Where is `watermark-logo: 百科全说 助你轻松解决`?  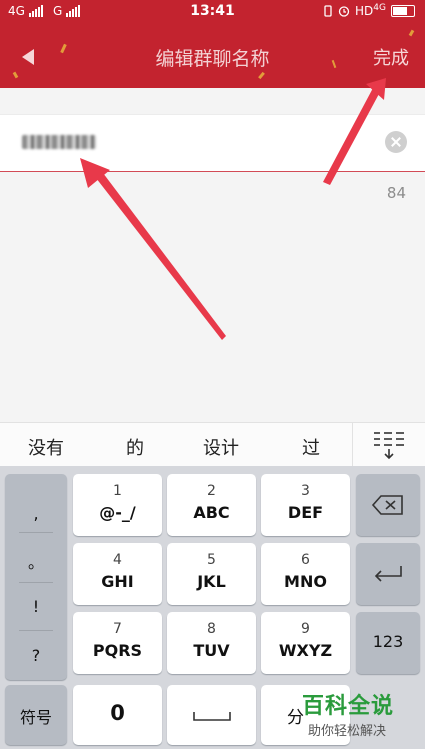
watermark-logo: 百科全说 助你轻松解决 is located at coordinates (348, 716).